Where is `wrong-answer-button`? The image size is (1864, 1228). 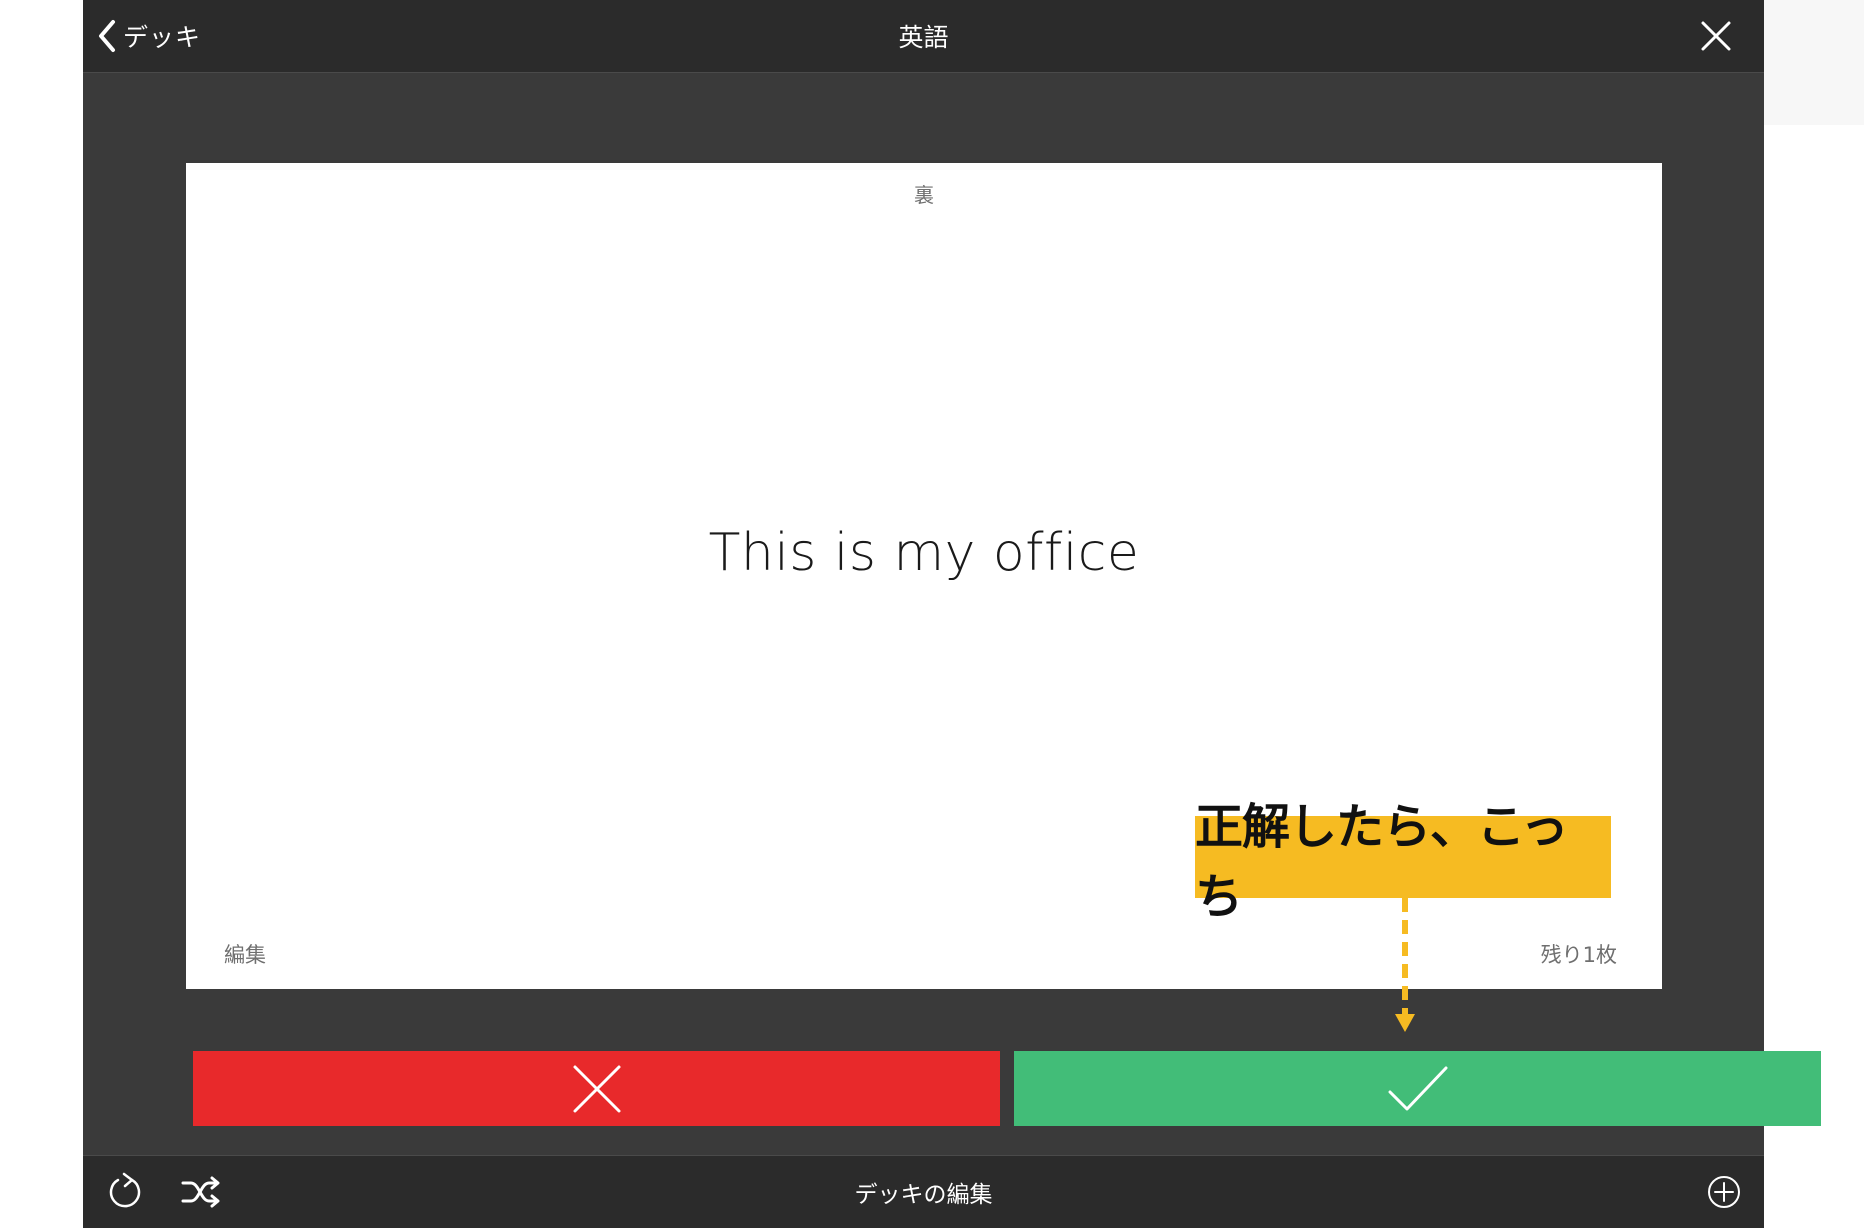 wrong-answer-button is located at coordinates (596, 1088).